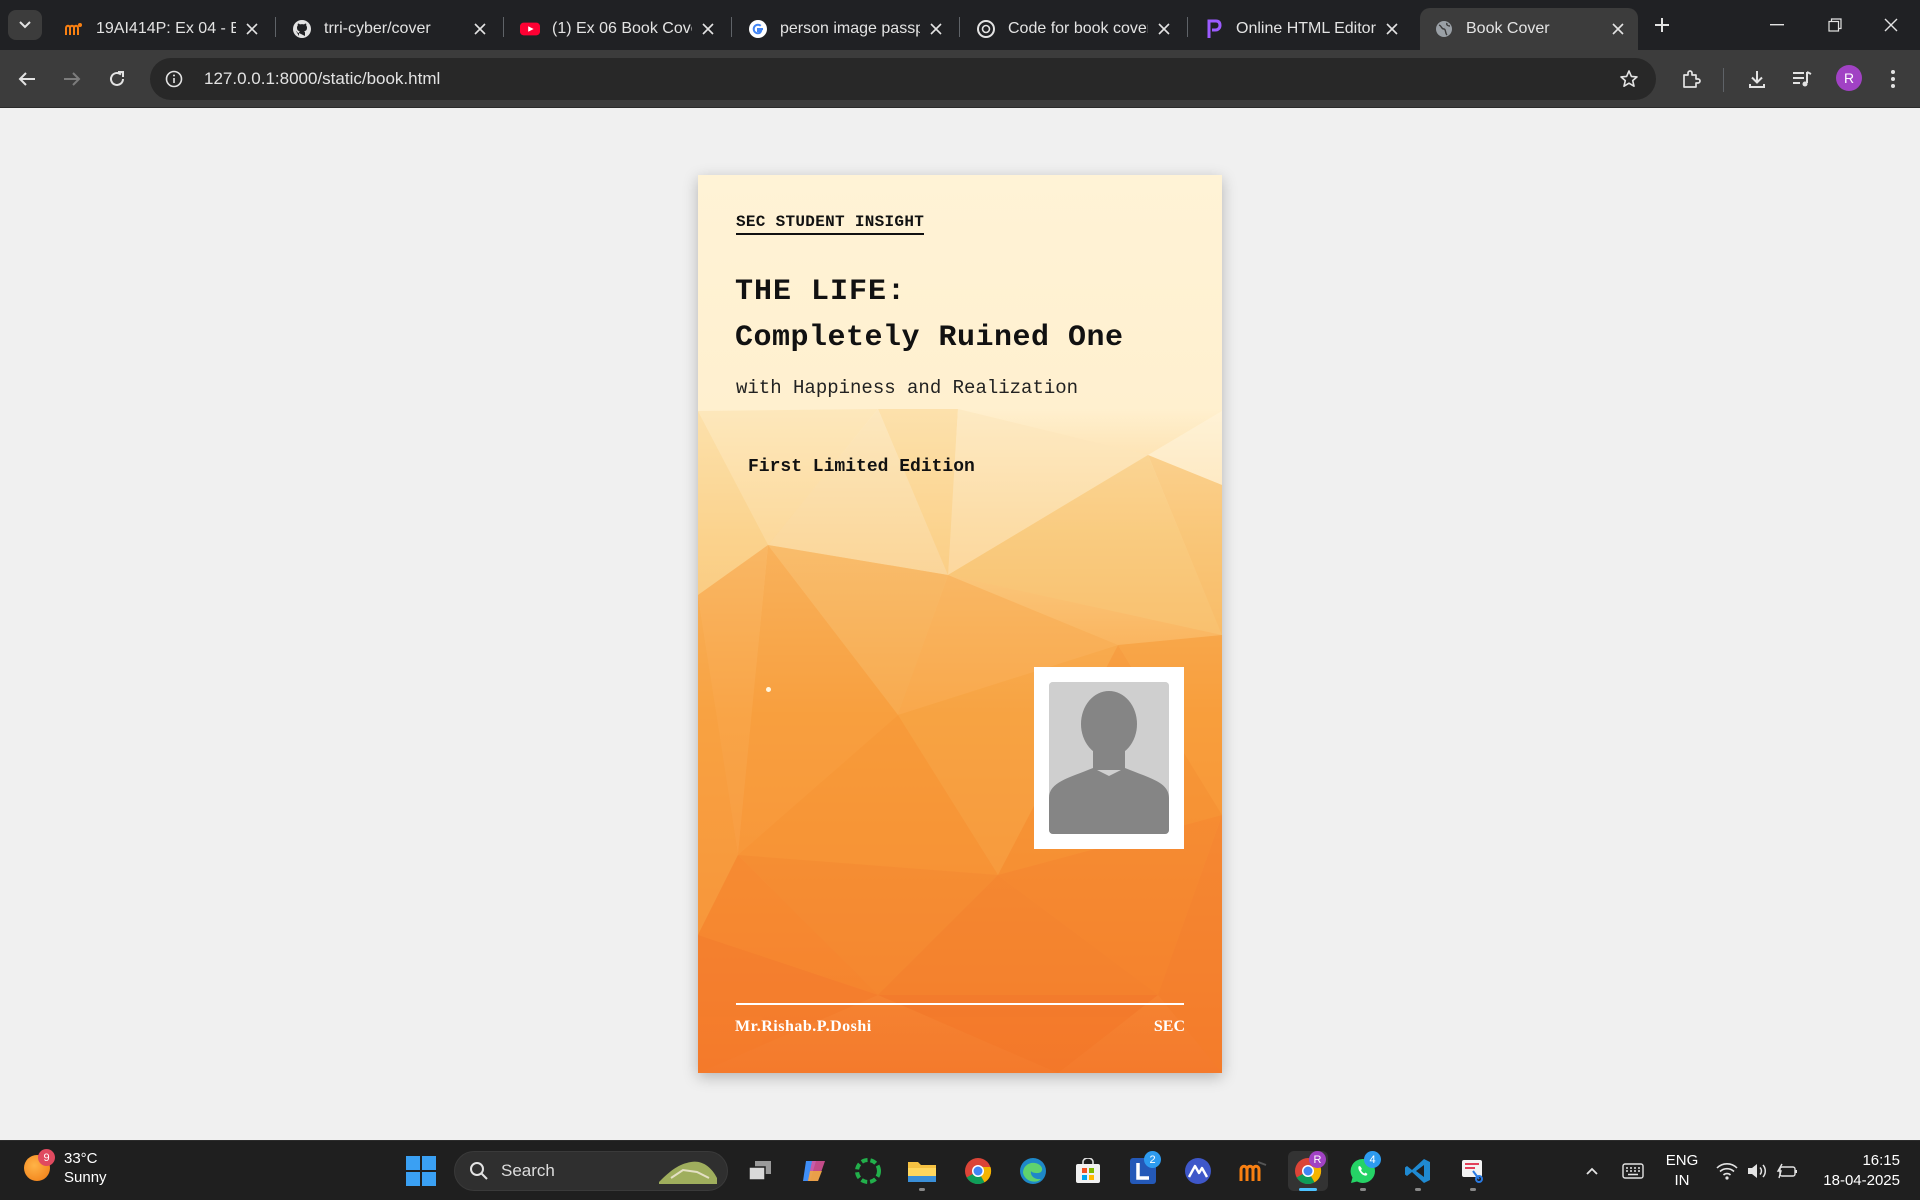 The width and height of the screenshot is (1920, 1200). I want to click on forward-button, so click(72, 79).